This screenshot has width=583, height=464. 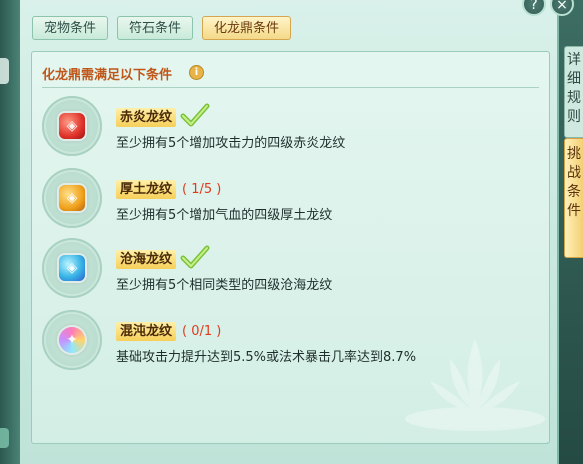 I want to click on blue-gem-icon: ◈, so click(x=72, y=268).